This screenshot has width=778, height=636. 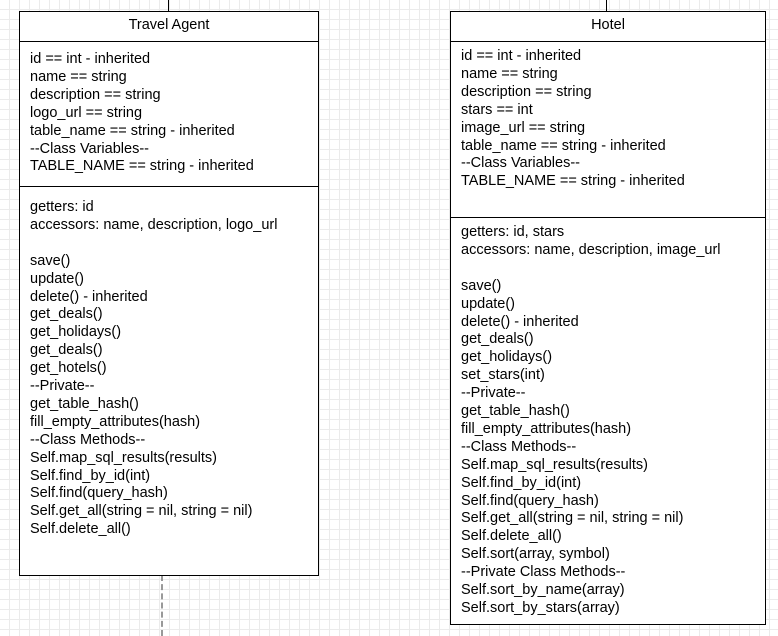 I want to click on method: Self.sort(array, symbol), so click(x=535, y=554).